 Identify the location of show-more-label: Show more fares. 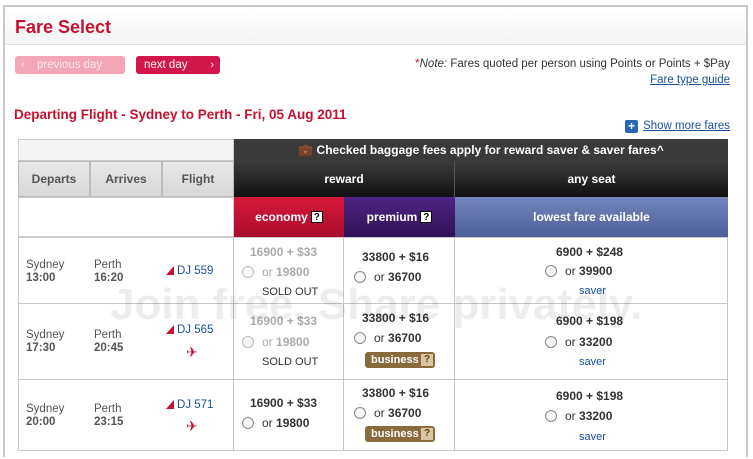
(686, 126).